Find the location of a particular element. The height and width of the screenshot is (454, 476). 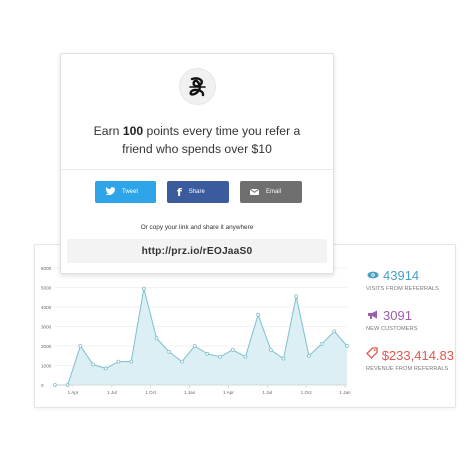

share-label: Share is located at coordinates (196, 192).